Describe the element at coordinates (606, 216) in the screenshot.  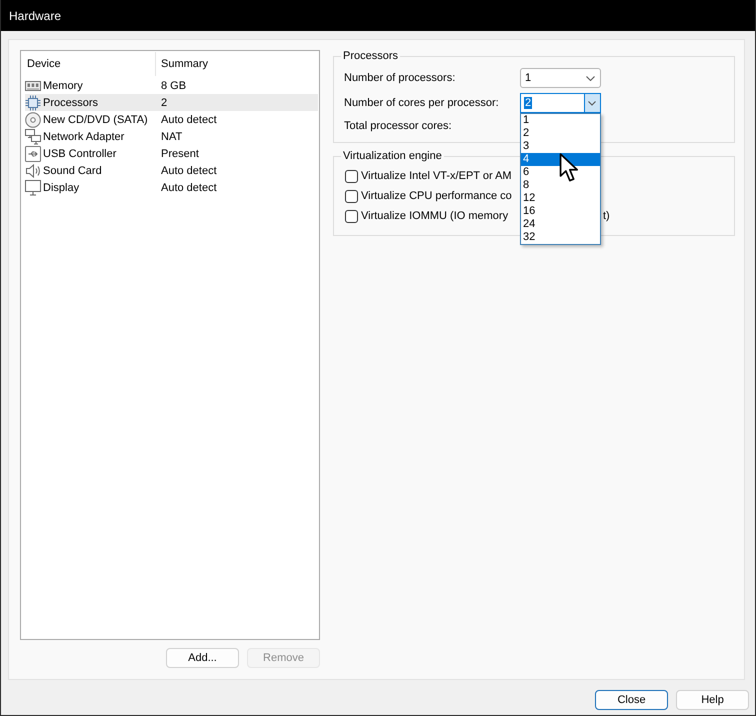
I see `checkbox-label: t)` at that location.